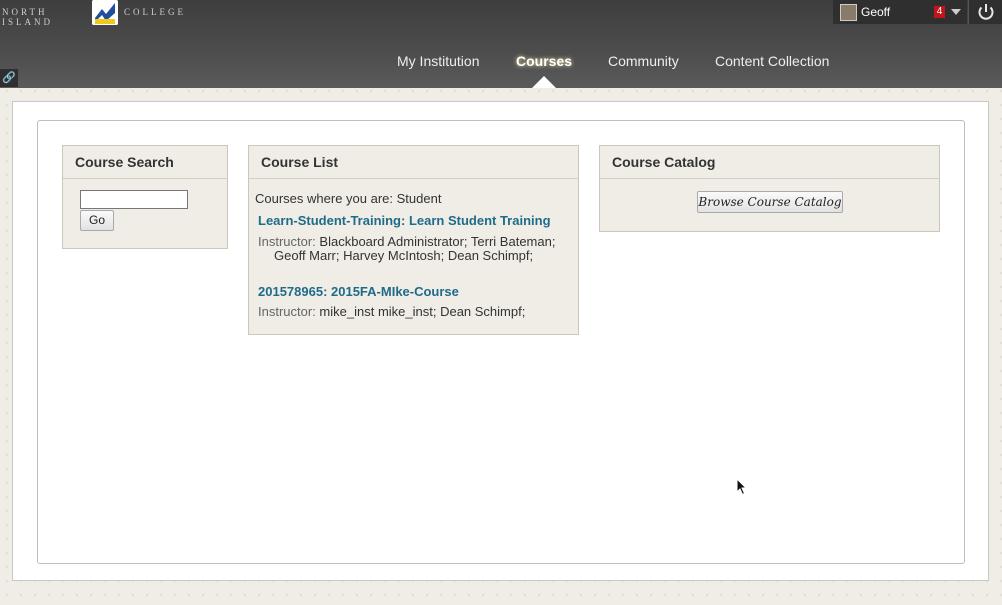 The height and width of the screenshot is (605, 1002). Describe the element at coordinates (348, 198) in the screenshot. I see `course-role-text: Courses where you are: Student` at that location.